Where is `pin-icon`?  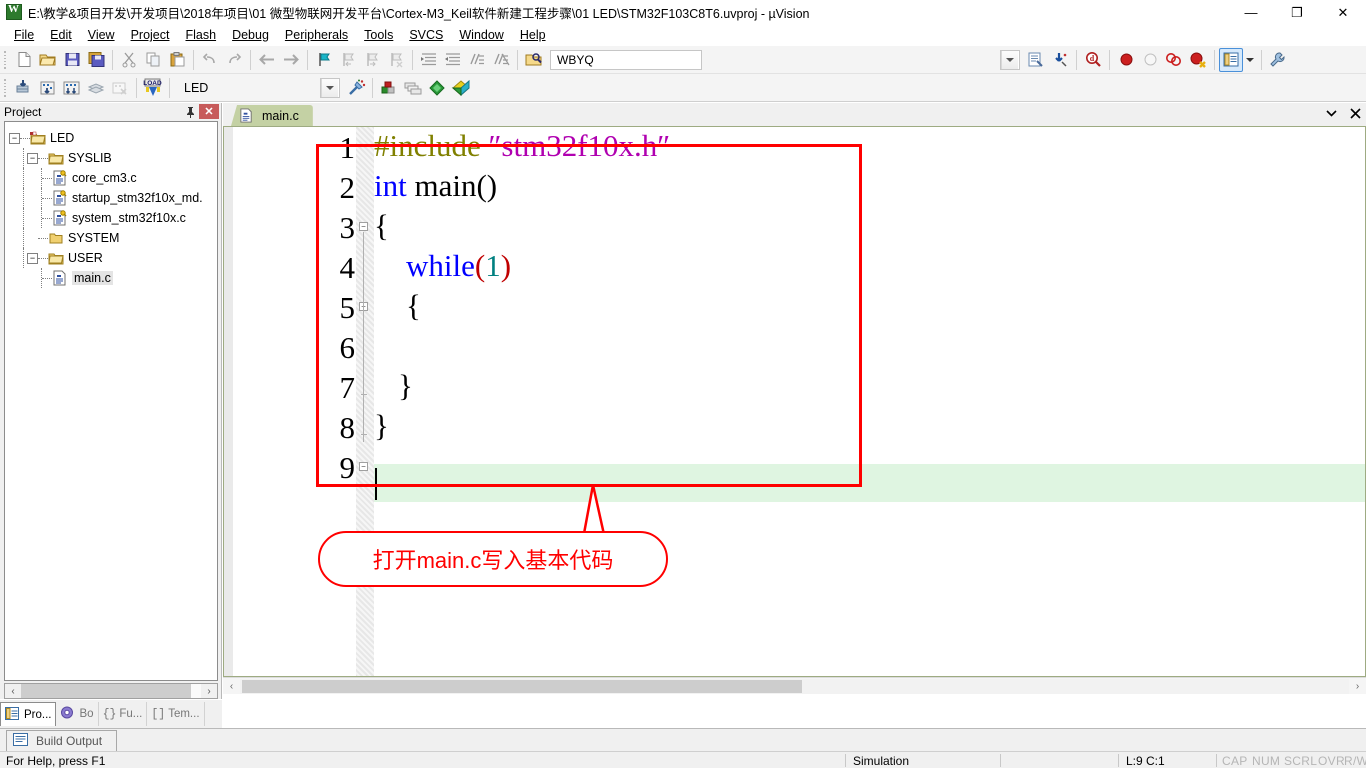
pin-icon is located at coordinates (190, 111).